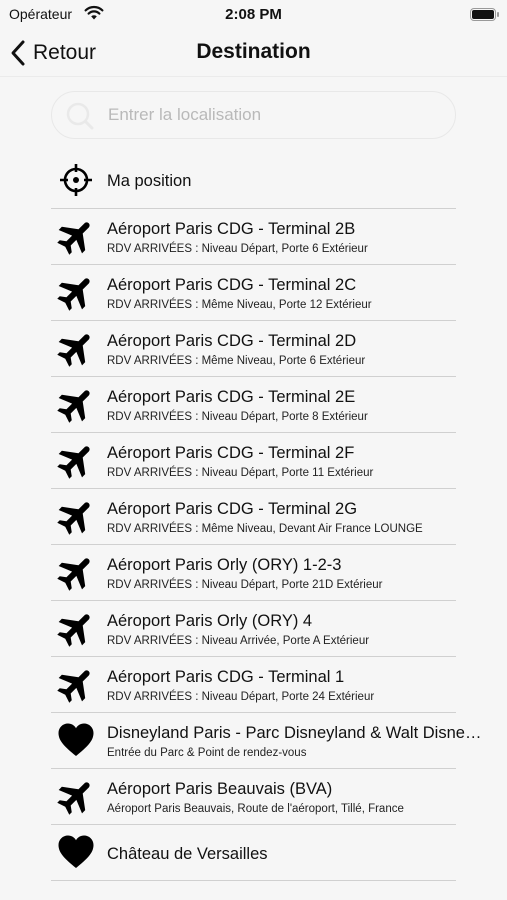 The image size is (507, 900). I want to click on navigation-bar: Retour Destination, so click(253, 53).